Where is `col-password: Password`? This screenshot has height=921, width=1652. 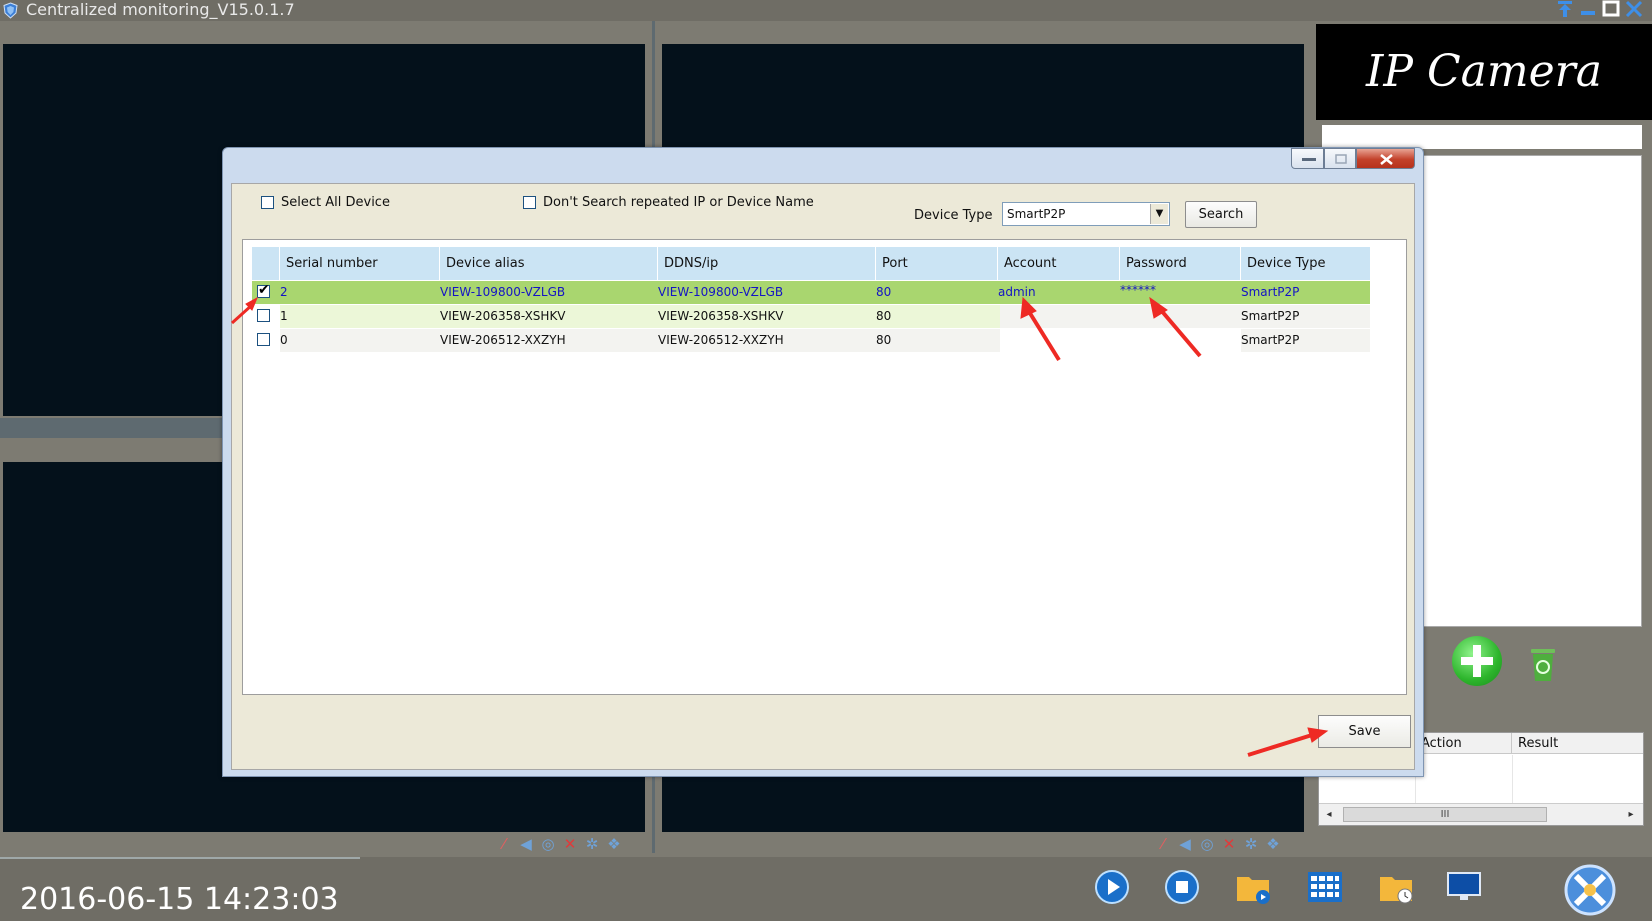 col-password: Password is located at coordinates (1180, 263).